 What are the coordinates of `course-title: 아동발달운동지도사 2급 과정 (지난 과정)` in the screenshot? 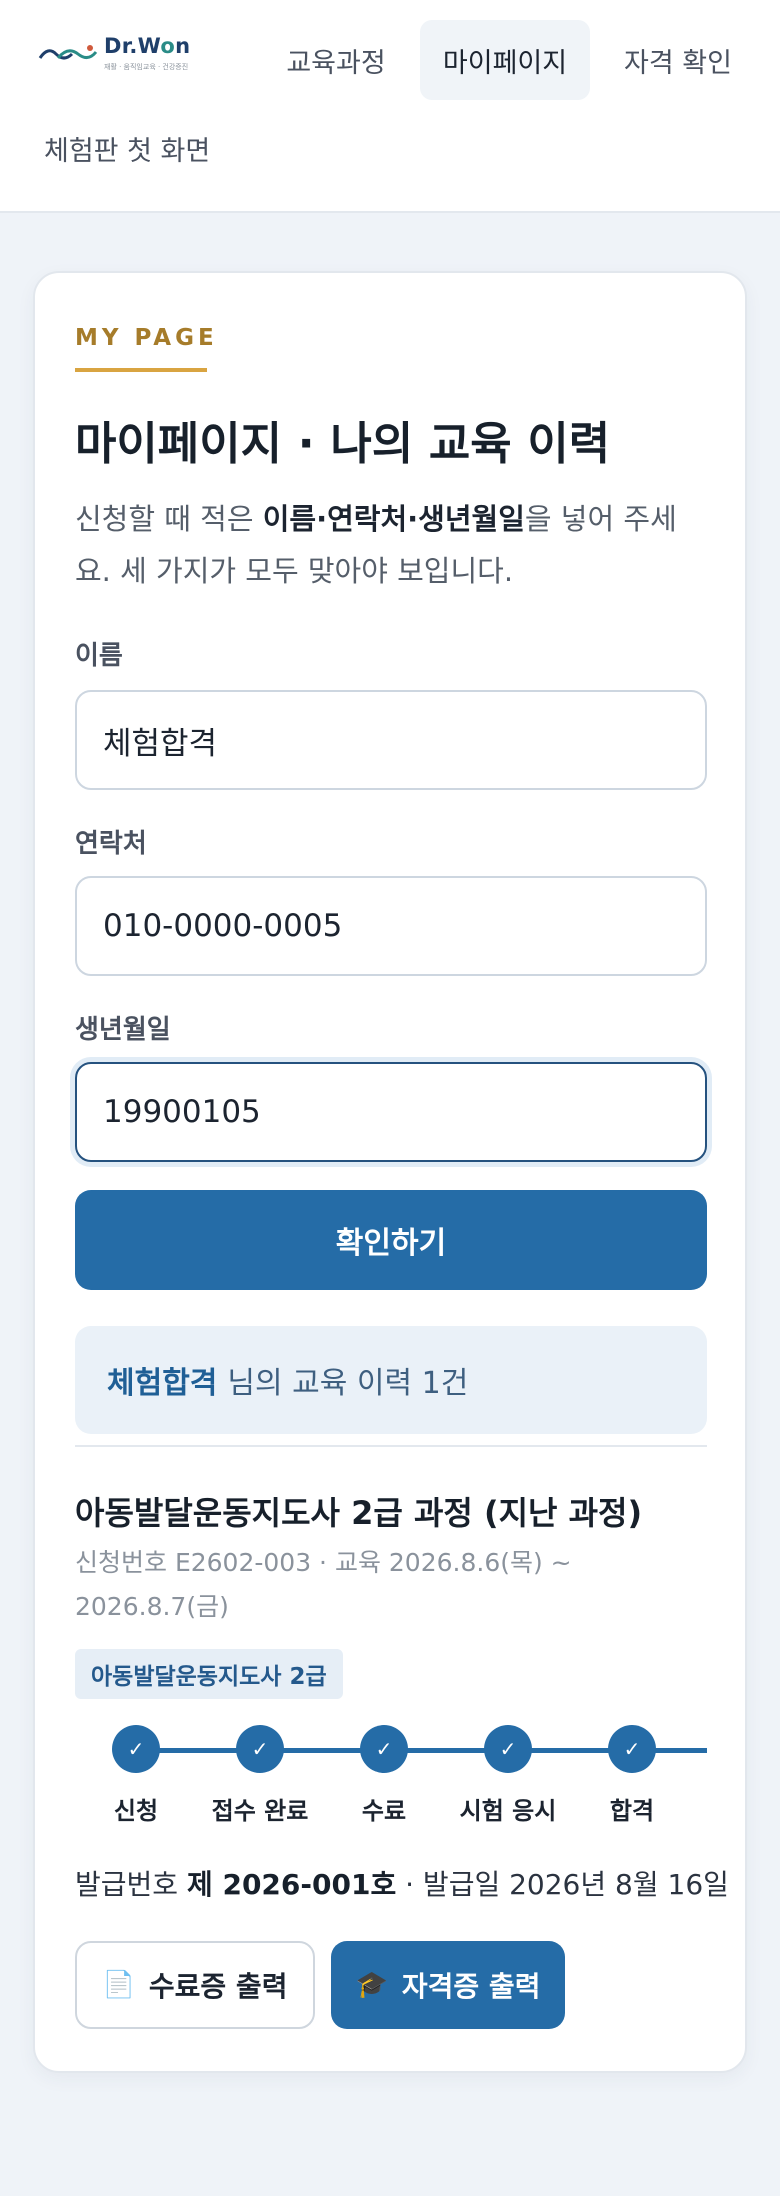 It's located at (359, 1513).